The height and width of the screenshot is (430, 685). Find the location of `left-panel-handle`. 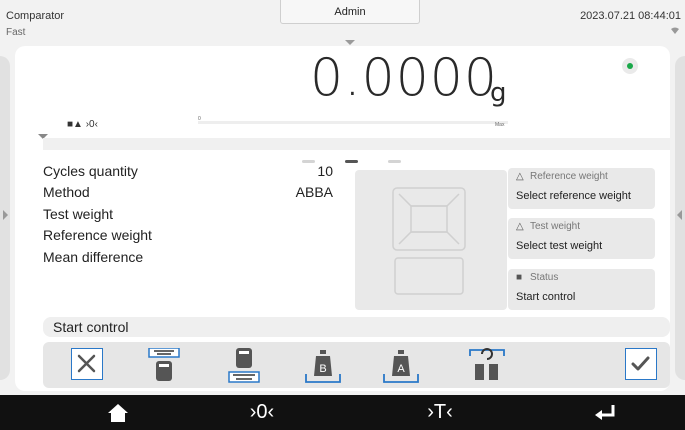

left-panel-handle is located at coordinates (5, 218).